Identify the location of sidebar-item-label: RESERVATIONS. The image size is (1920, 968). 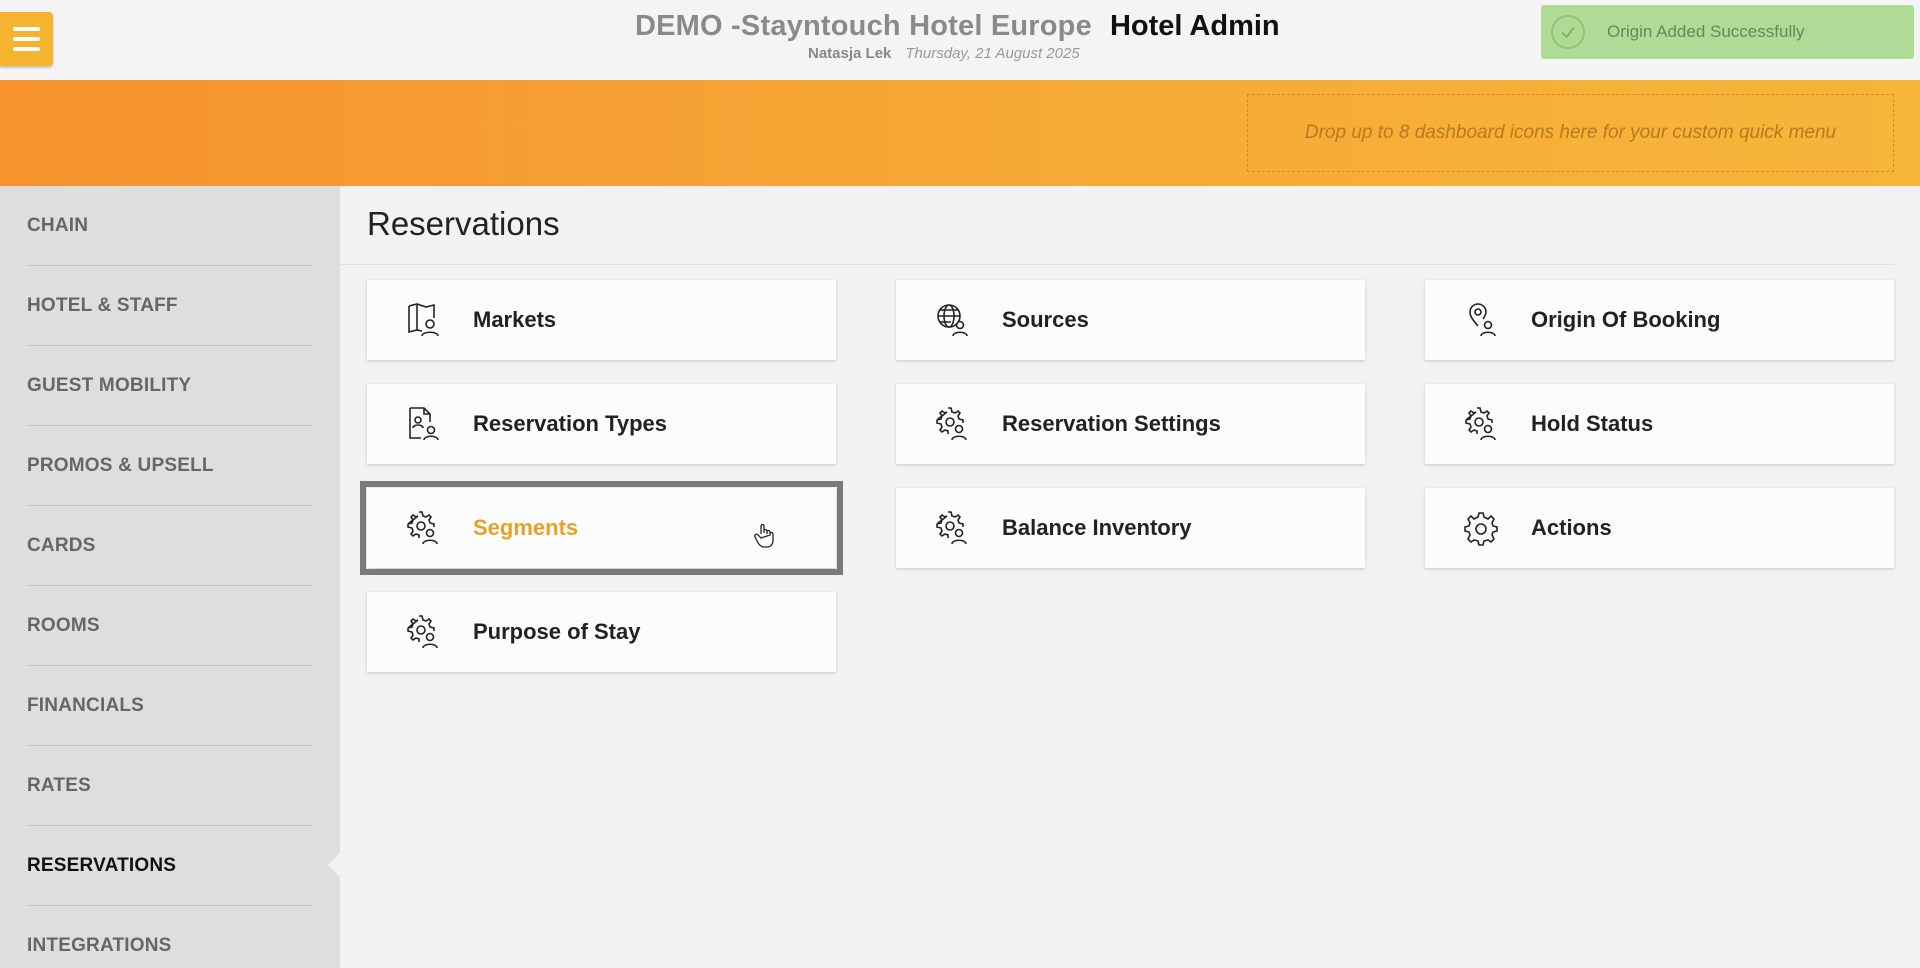
(102, 865).